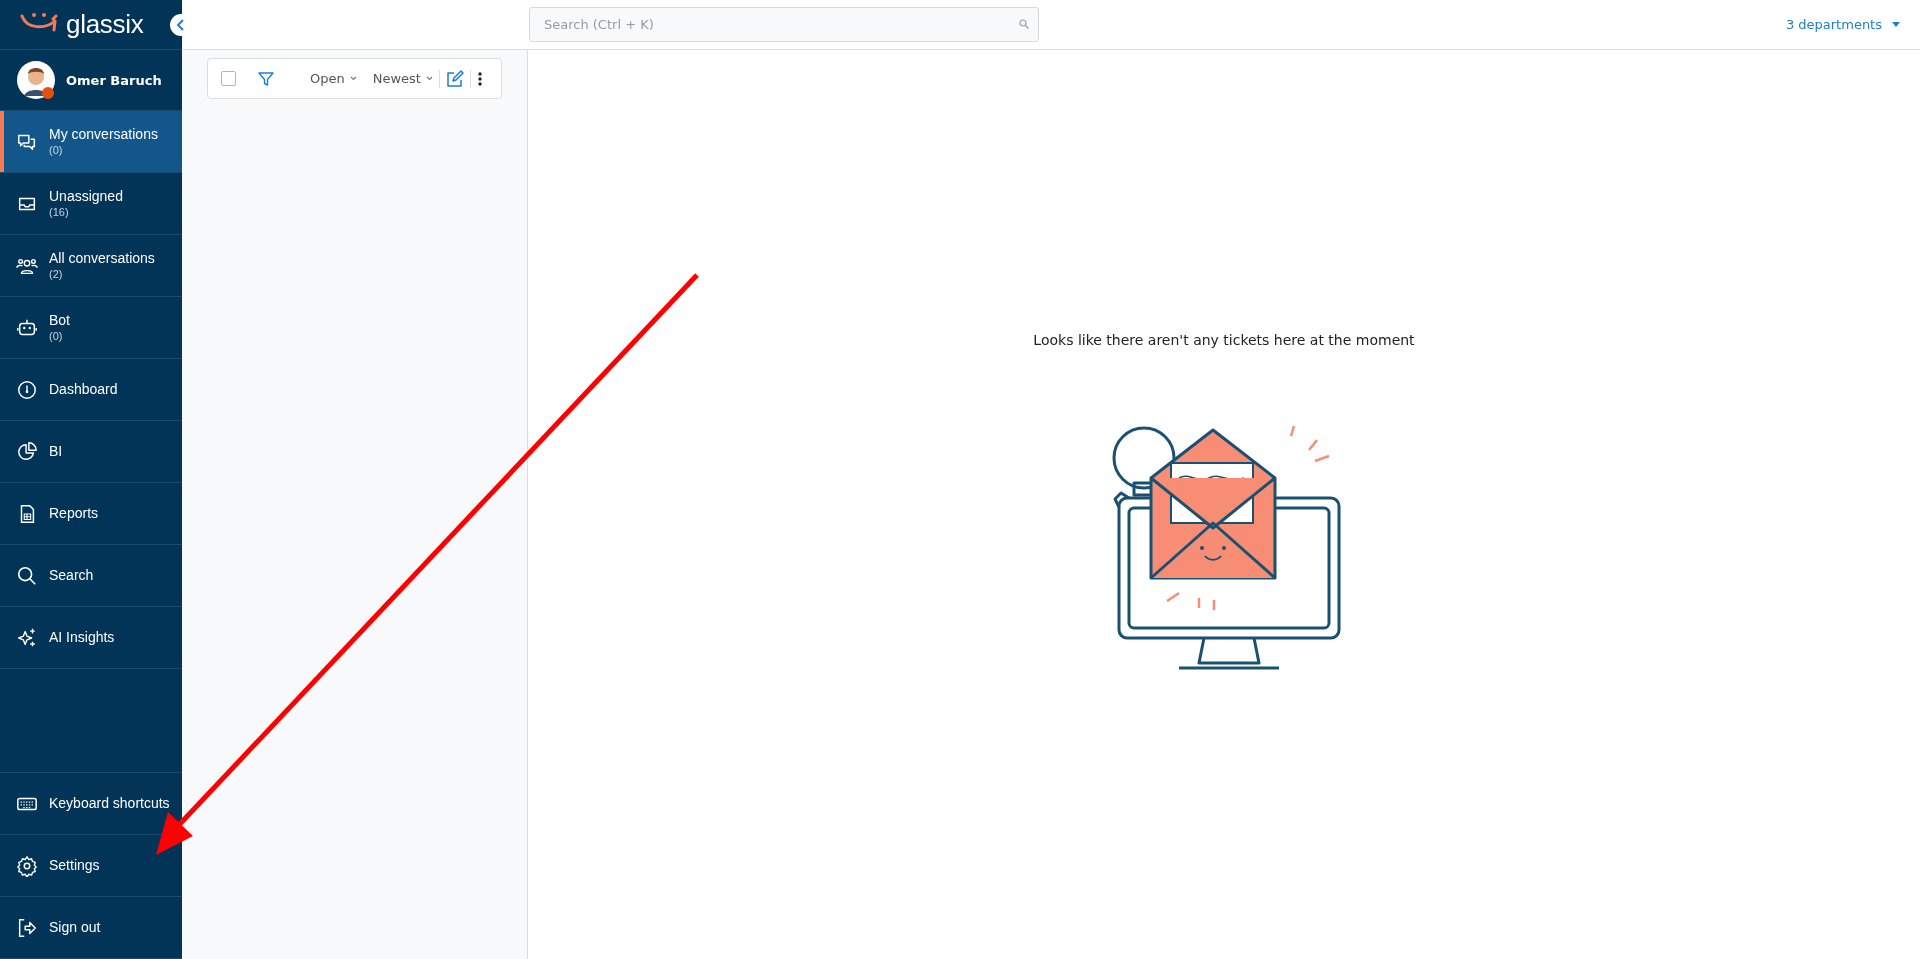  What do you see at coordinates (91, 451) in the screenshot?
I see `sidebar-item: BI` at bounding box center [91, 451].